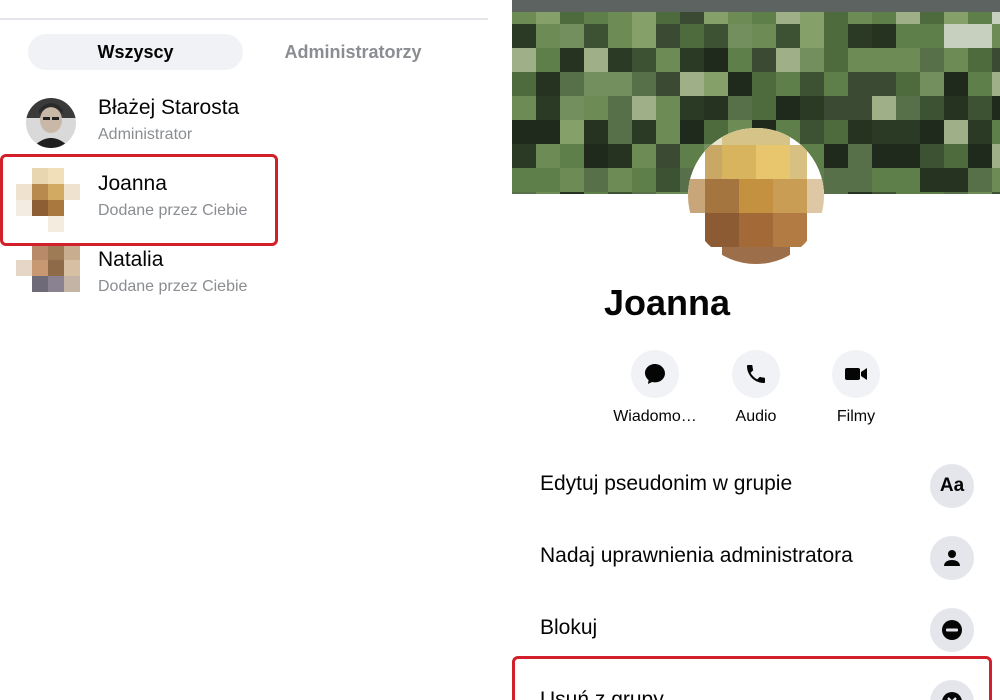 The image size is (1000, 700). I want to click on member-row: Joanna Dodane przez Ciebie, so click(245, 200).